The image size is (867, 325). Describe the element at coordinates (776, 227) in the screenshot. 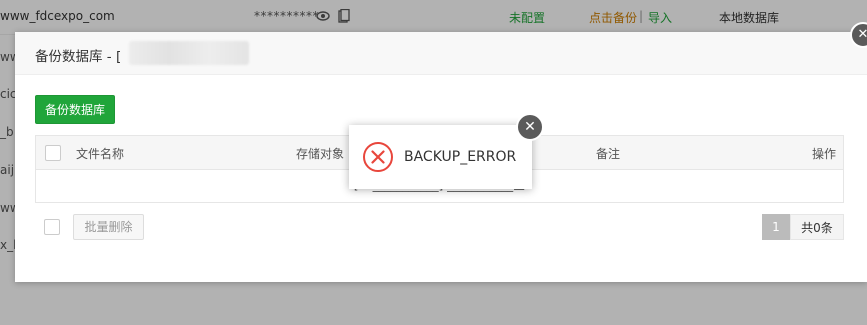

I see `pagination-current-page: 1` at that location.